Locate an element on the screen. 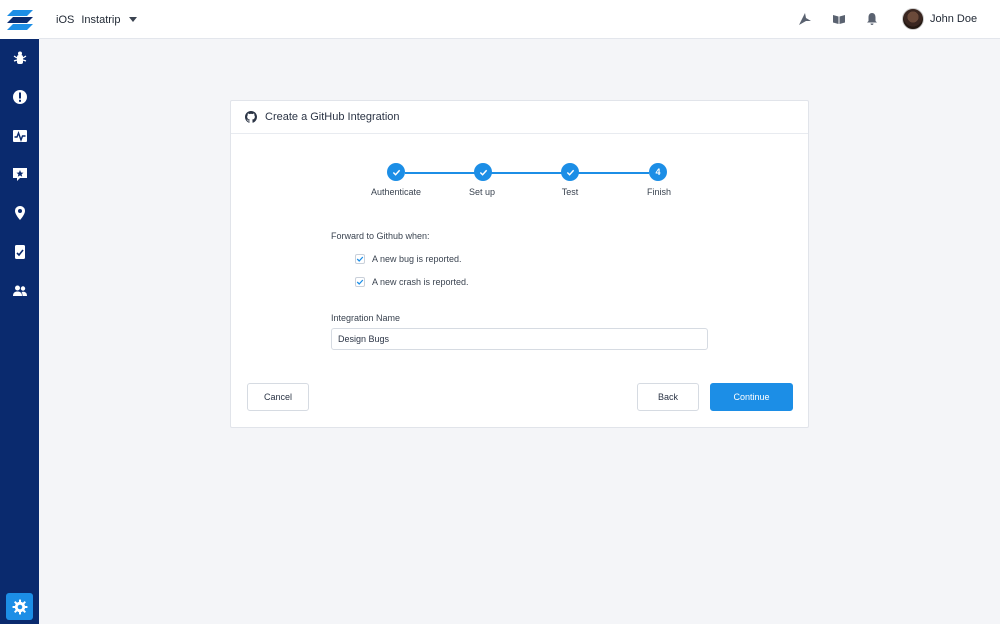 The height and width of the screenshot is (624, 1000). continue-button: Continue is located at coordinates (751, 397).